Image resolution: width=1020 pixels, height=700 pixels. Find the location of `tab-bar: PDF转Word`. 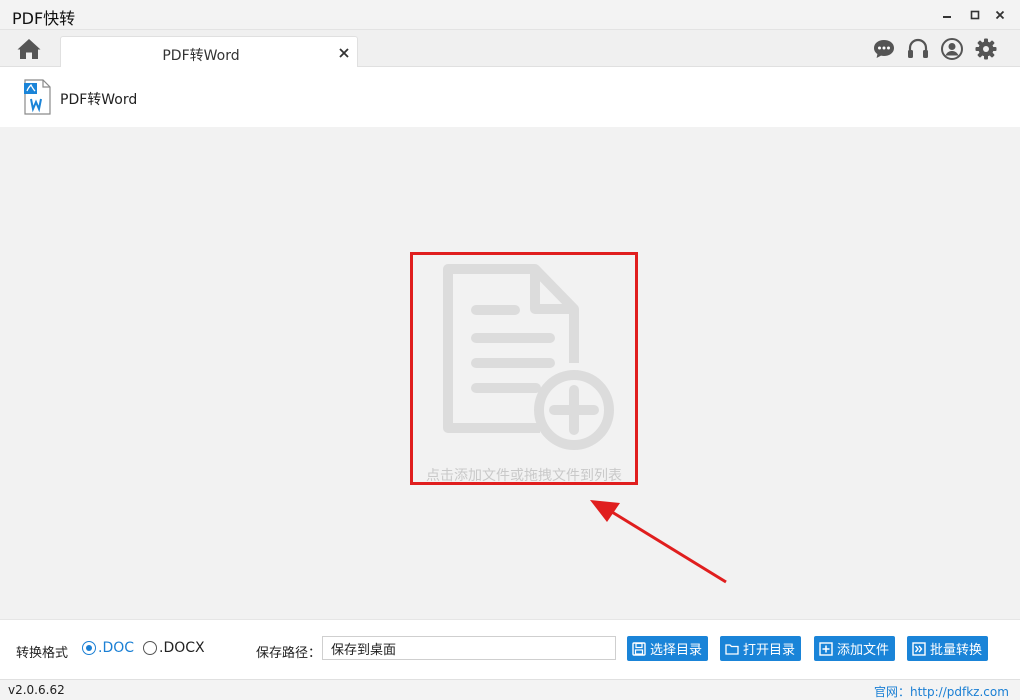

tab-bar: PDF转Word is located at coordinates (510, 49).